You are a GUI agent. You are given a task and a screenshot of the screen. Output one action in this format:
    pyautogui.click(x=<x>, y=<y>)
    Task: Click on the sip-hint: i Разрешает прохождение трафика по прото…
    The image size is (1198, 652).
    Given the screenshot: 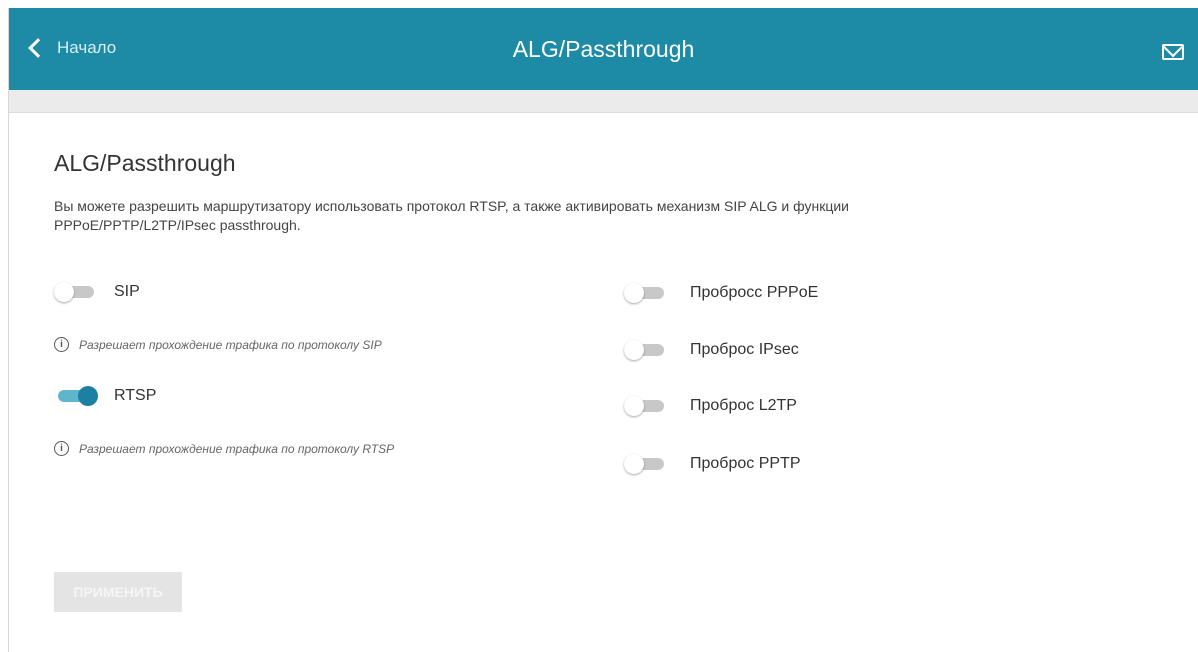 What is the action you would take?
    pyautogui.click(x=218, y=344)
    